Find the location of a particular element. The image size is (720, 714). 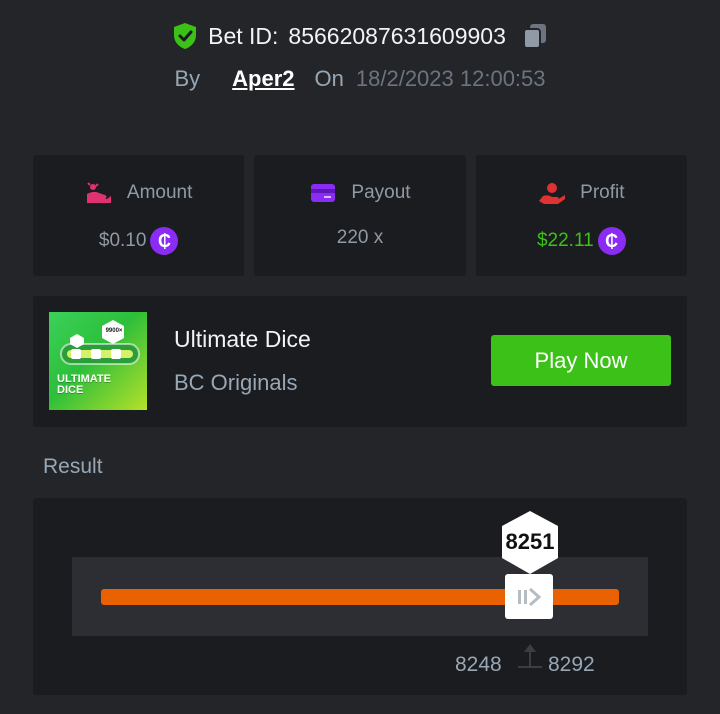

bet-meta-line: By Aper2 On 18/2/2023 12:00:53 is located at coordinates (360, 79).